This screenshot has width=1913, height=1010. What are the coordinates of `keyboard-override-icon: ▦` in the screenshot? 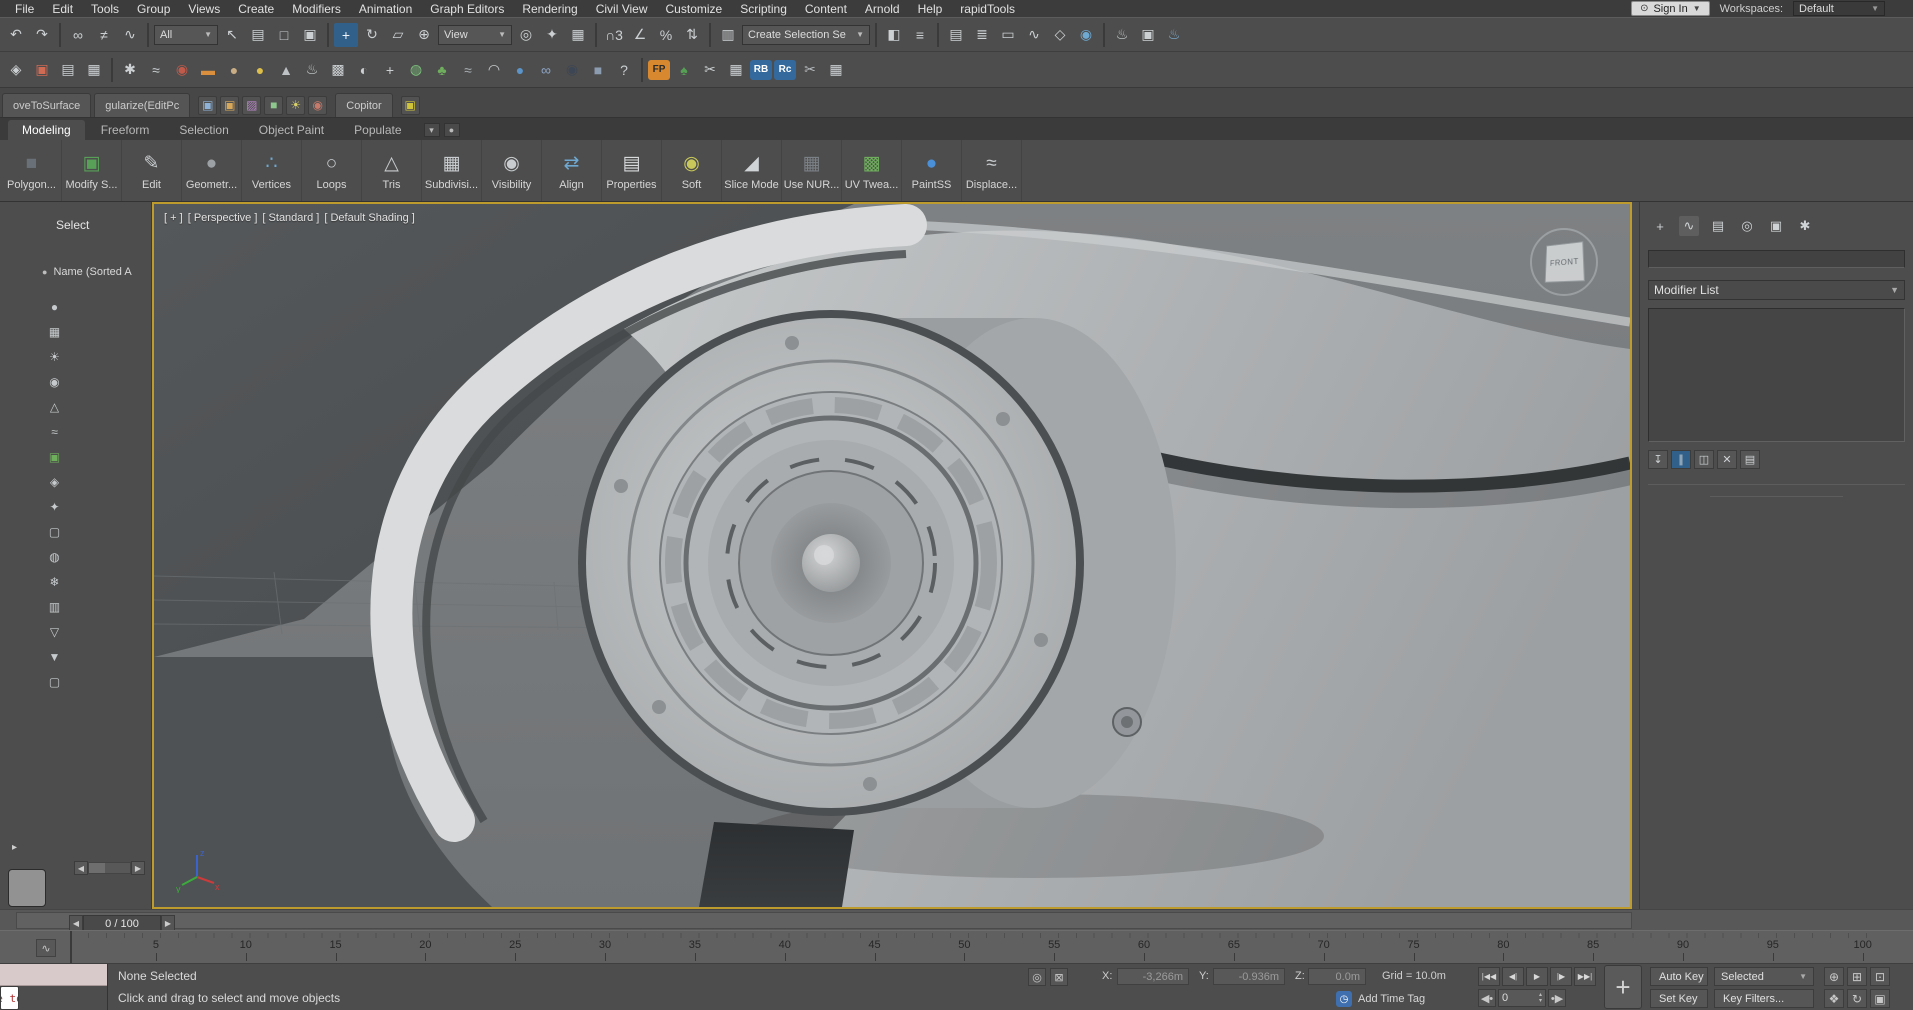 It's located at (578, 35).